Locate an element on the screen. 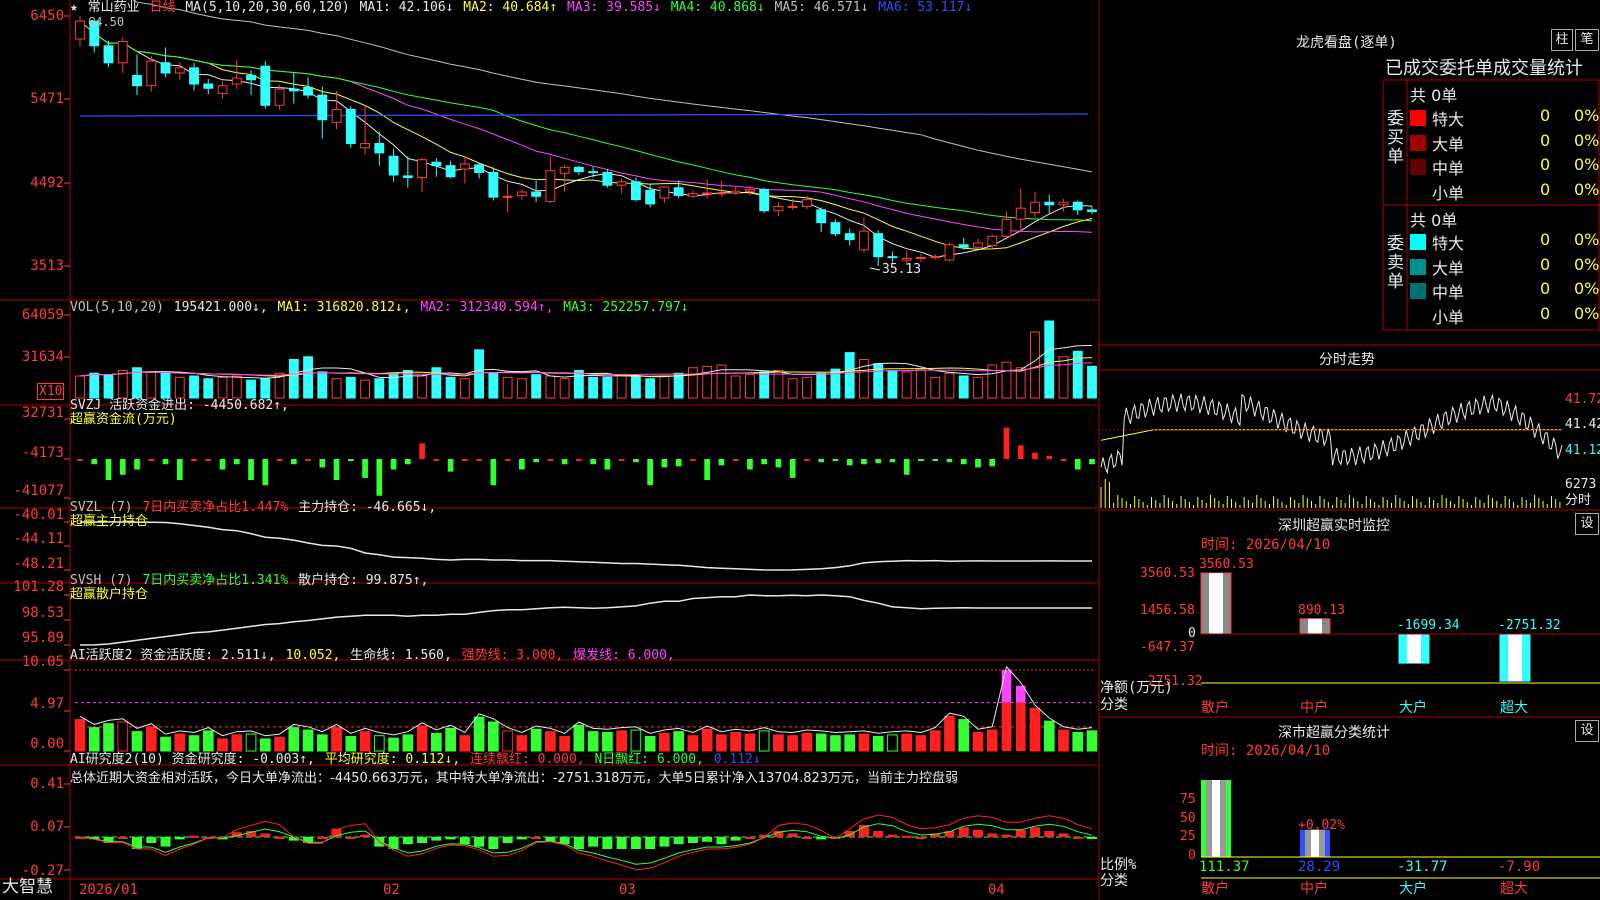 The height and width of the screenshot is (900, 1600). ai2-header-seg-0: AI研究度2(10) 资金研究度: -0.003↑, is located at coordinates (192, 759).